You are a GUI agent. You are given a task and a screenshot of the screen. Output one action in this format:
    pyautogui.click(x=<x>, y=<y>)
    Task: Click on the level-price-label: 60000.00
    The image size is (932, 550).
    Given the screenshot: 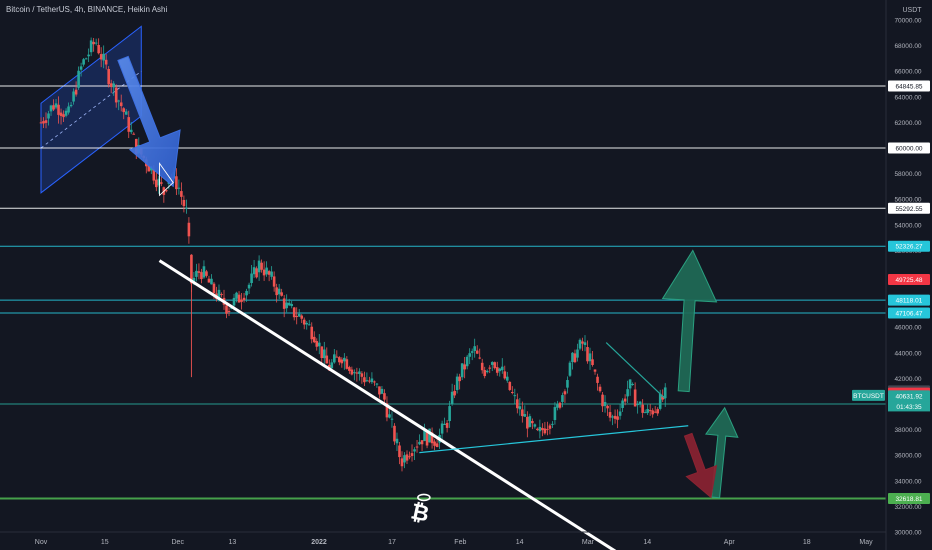 What is the action you would take?
    pyautogui.click(x=908, y=149)
    